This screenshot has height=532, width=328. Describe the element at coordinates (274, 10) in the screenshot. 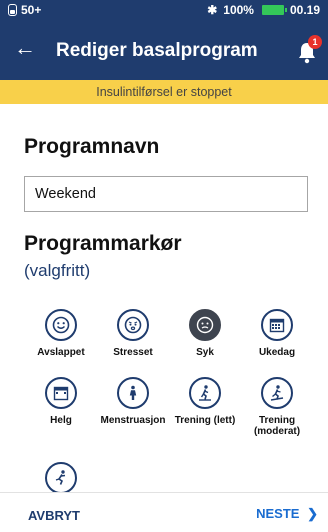

I see `battery-icon` at that location.